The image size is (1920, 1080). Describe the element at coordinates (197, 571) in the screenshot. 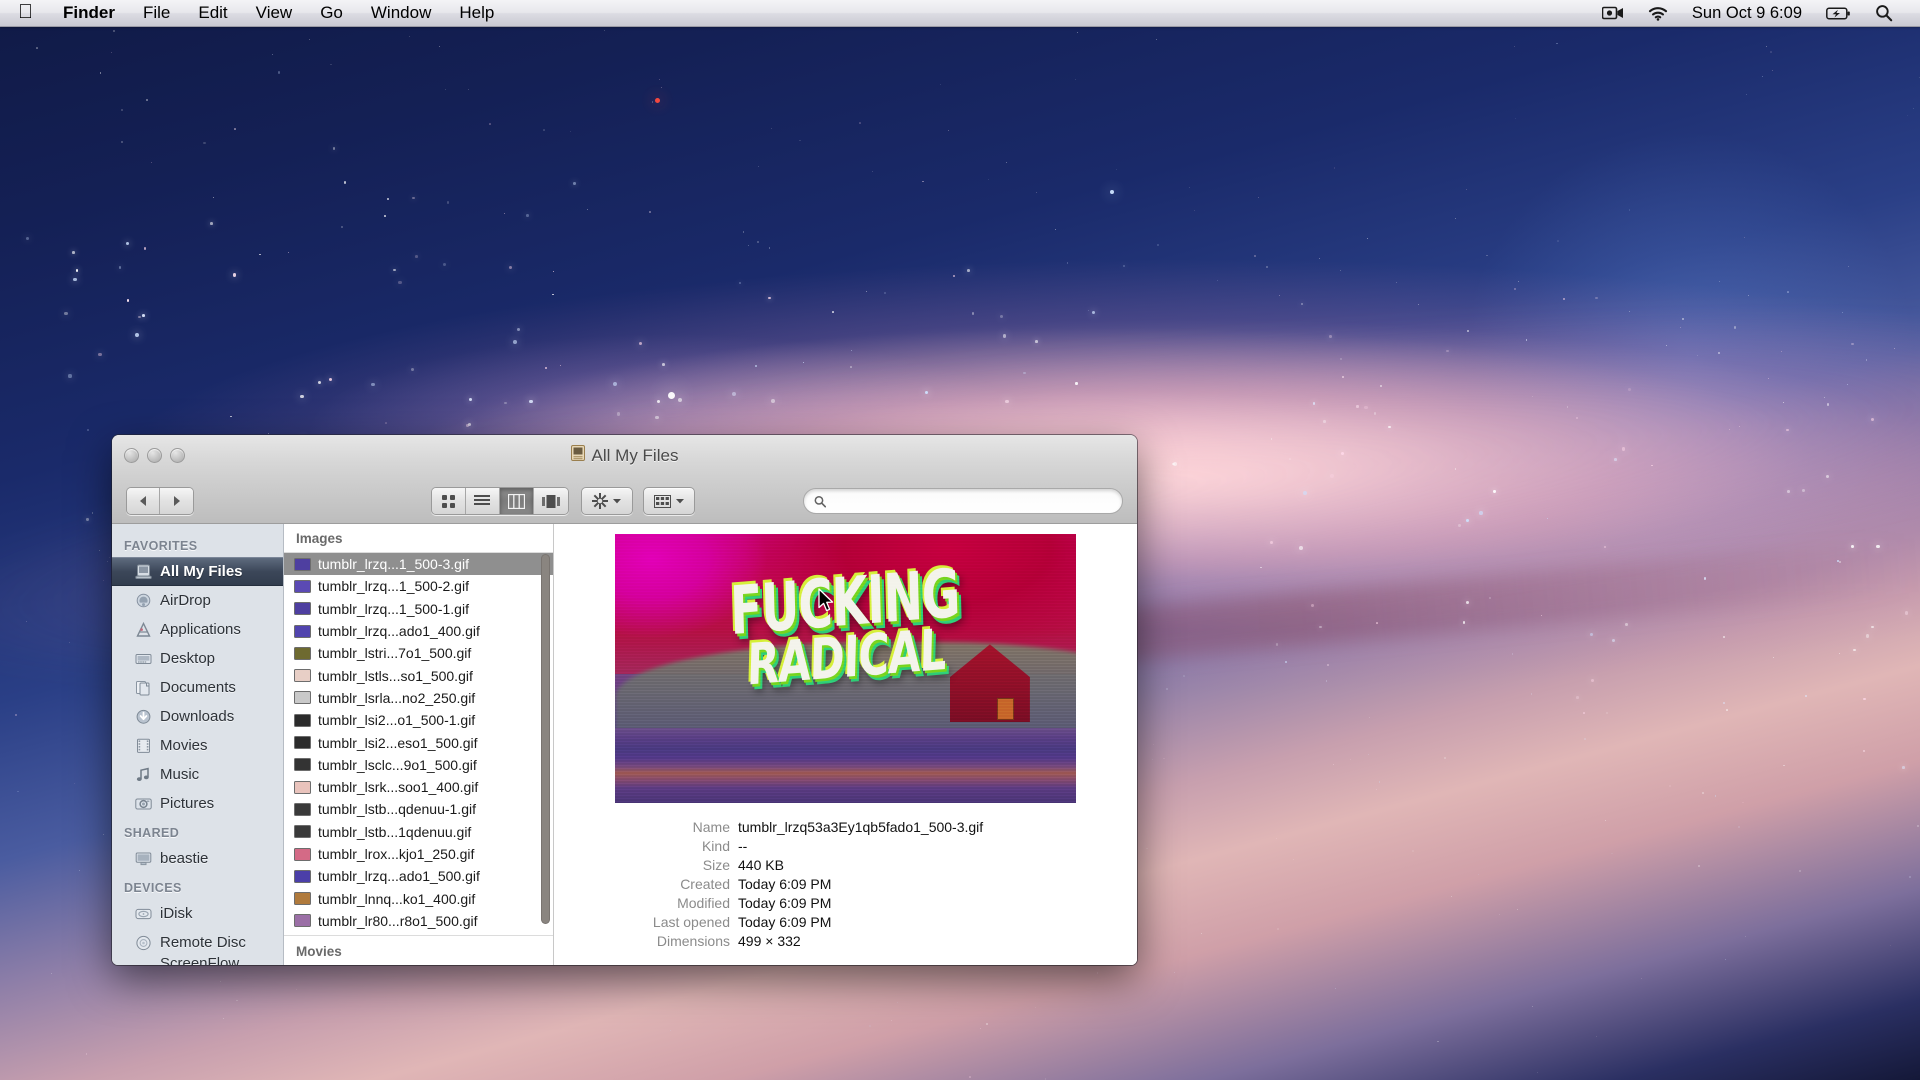

I see `sidebar-item-all-my-files: All My Files` at that location.